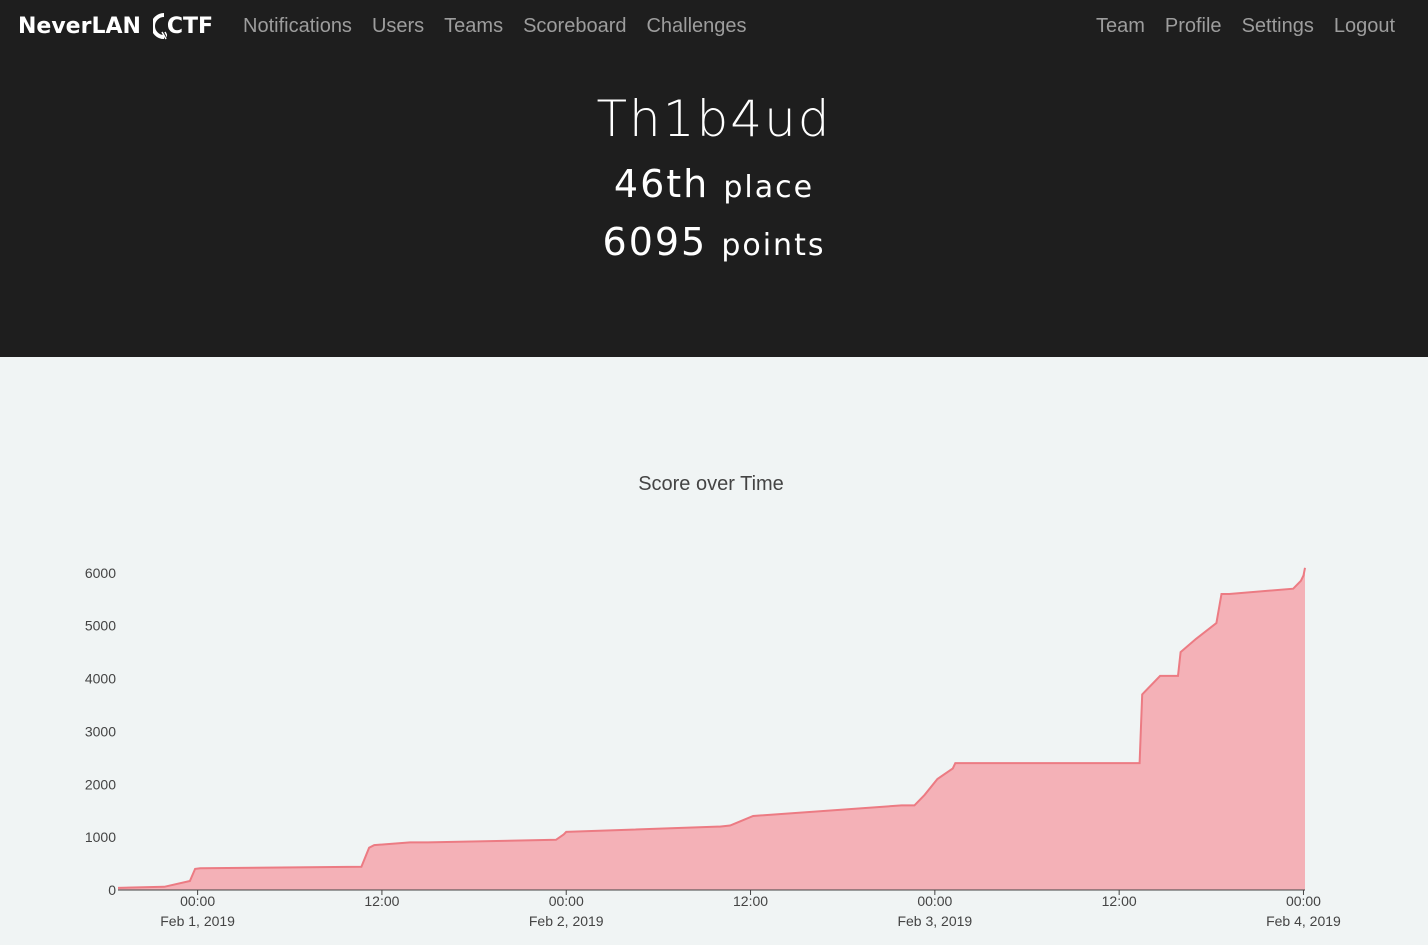 Image resolution: width=1428 pixels, height=945 pixels. Describe the element at coordinates (100, 784) in the screenshot. I see `y-tick-label: 2000` at that location.